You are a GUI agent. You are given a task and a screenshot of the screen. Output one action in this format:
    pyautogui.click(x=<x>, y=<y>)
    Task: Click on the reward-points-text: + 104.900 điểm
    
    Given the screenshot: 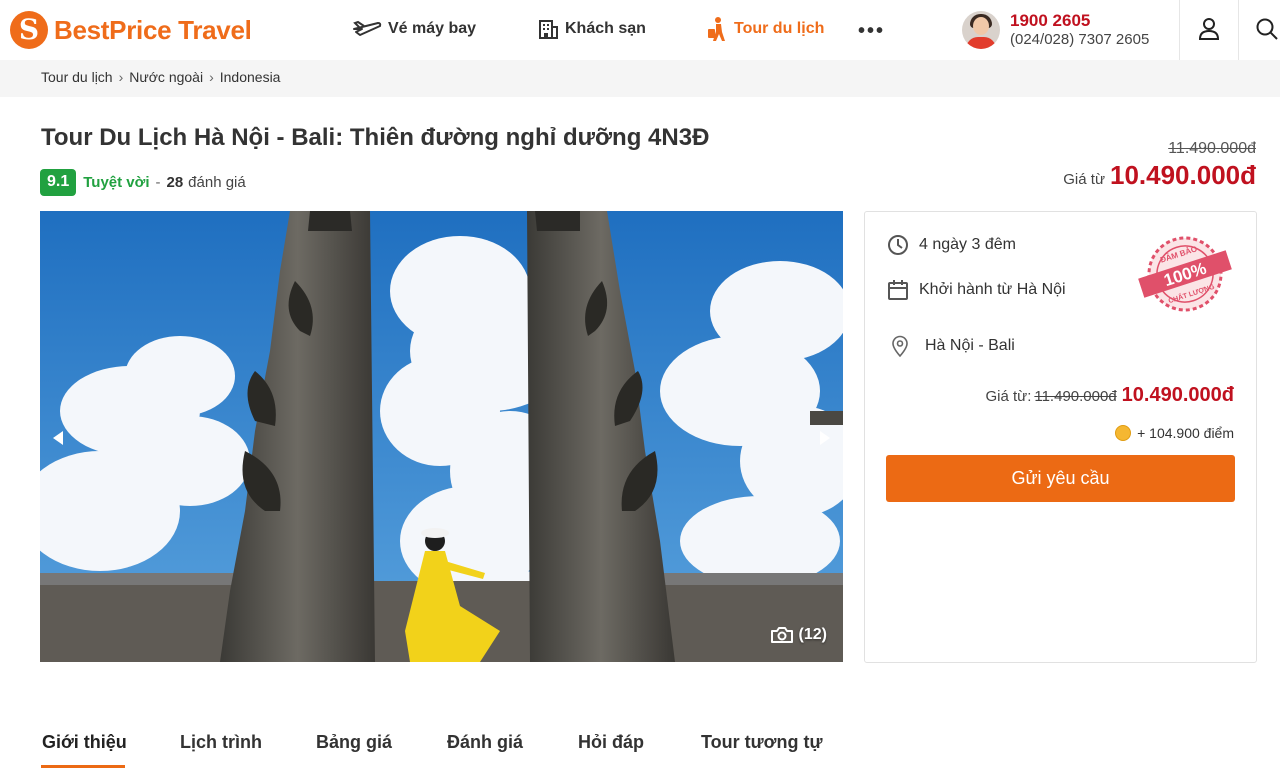 What is the action you would take?
    pyautogui.click(x=1185, y=433)
    